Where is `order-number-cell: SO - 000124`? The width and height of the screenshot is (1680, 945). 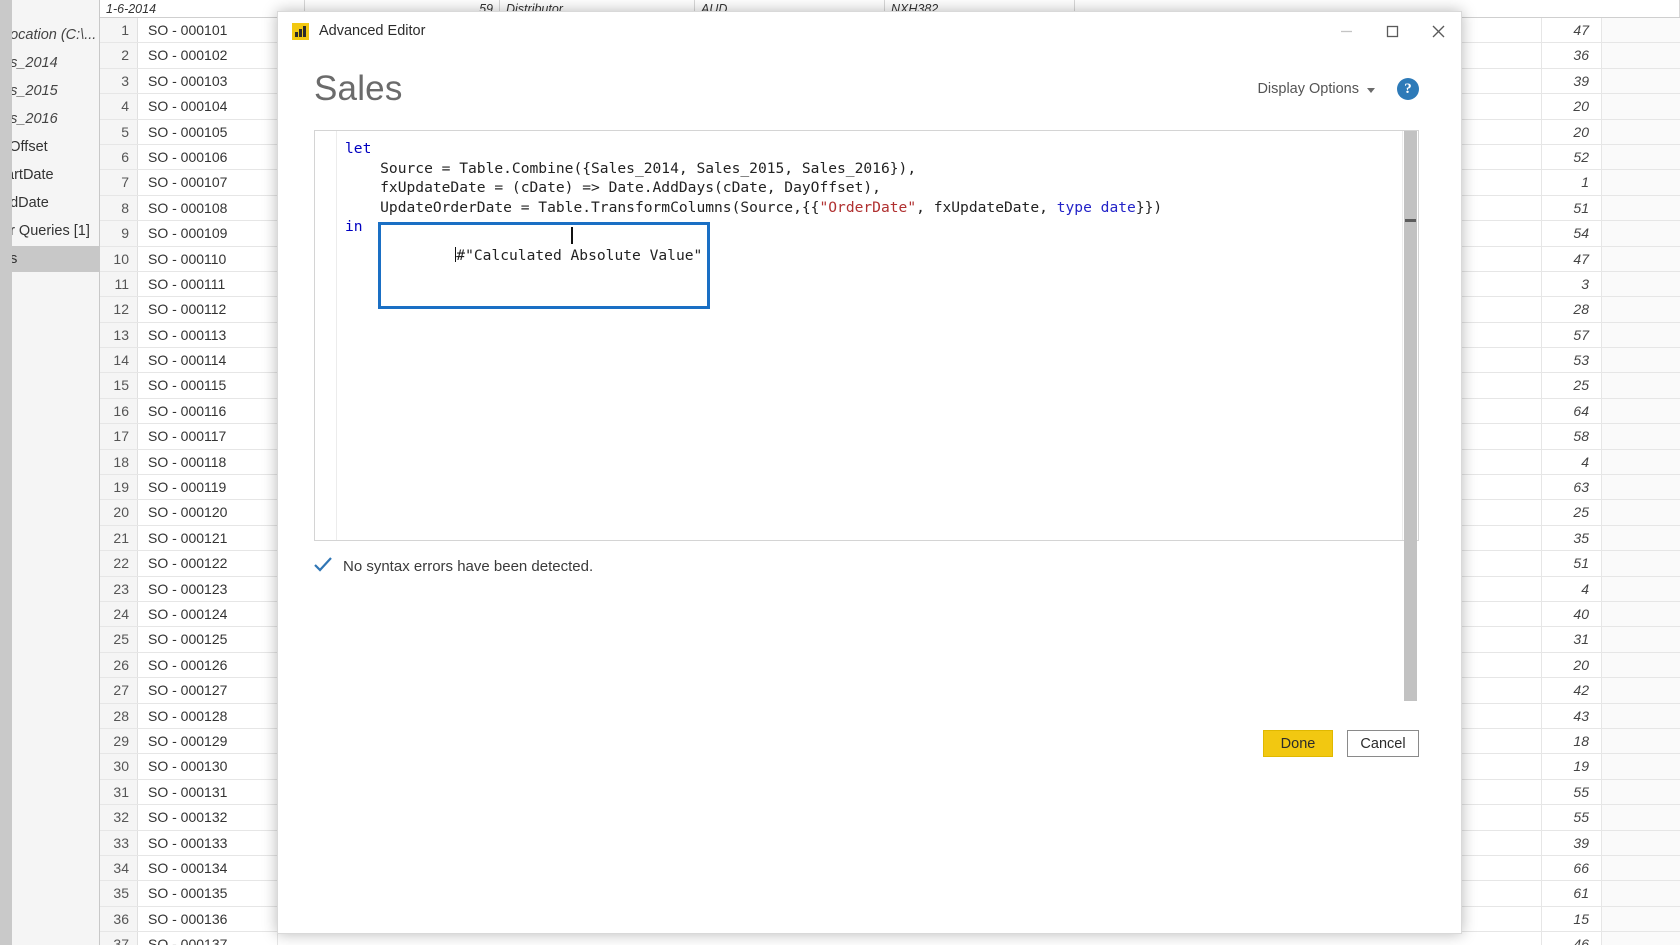
order-number-cell: SO - 000124 is located at coordinates (208, 614).